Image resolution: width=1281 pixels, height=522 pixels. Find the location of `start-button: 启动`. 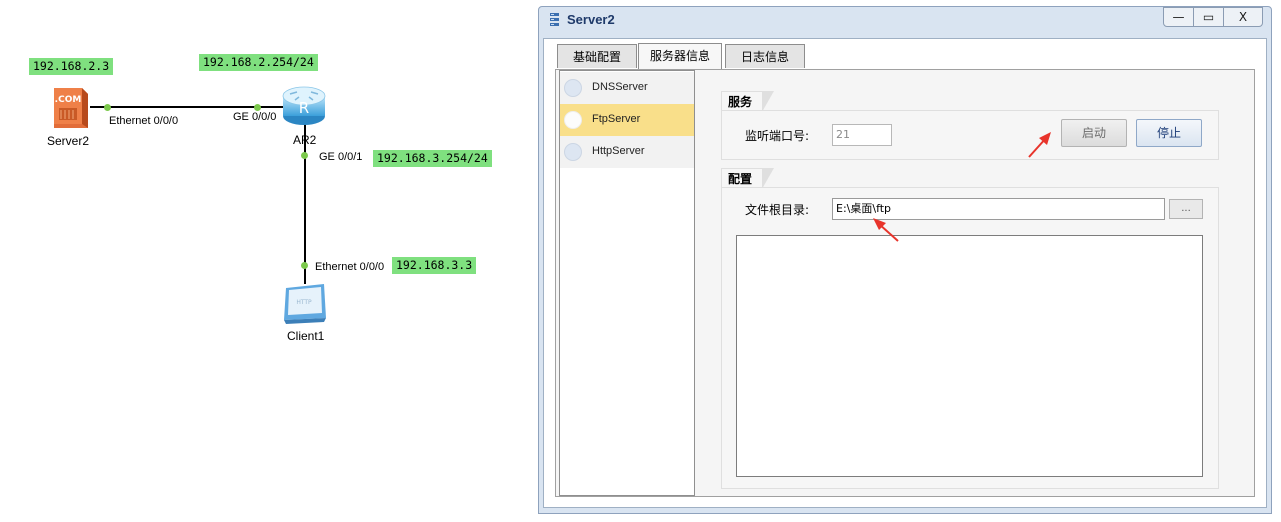

start-button: 启动 is located at coordinates (1094, 133).